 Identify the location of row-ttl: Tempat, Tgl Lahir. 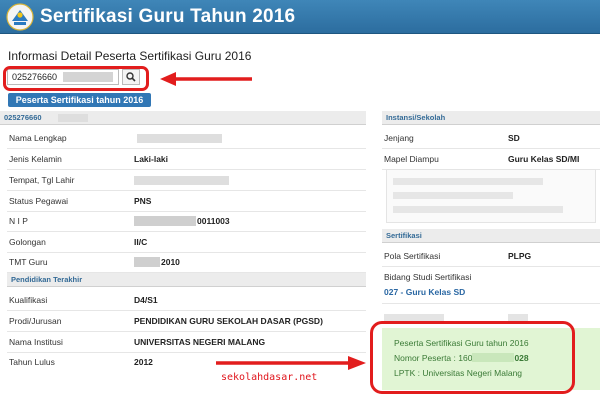
(186, 181).